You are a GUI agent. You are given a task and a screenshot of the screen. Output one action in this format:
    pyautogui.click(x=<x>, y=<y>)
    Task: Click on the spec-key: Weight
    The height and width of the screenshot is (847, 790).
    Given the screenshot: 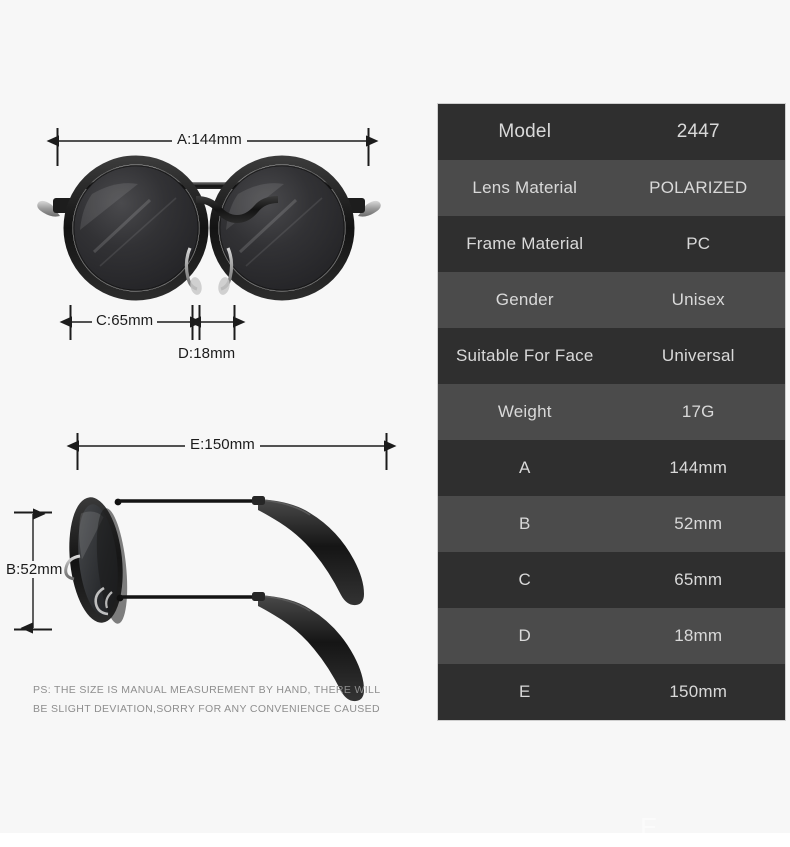 What is the action you would take?
    pyautogui.click(x=524, y=411)
    